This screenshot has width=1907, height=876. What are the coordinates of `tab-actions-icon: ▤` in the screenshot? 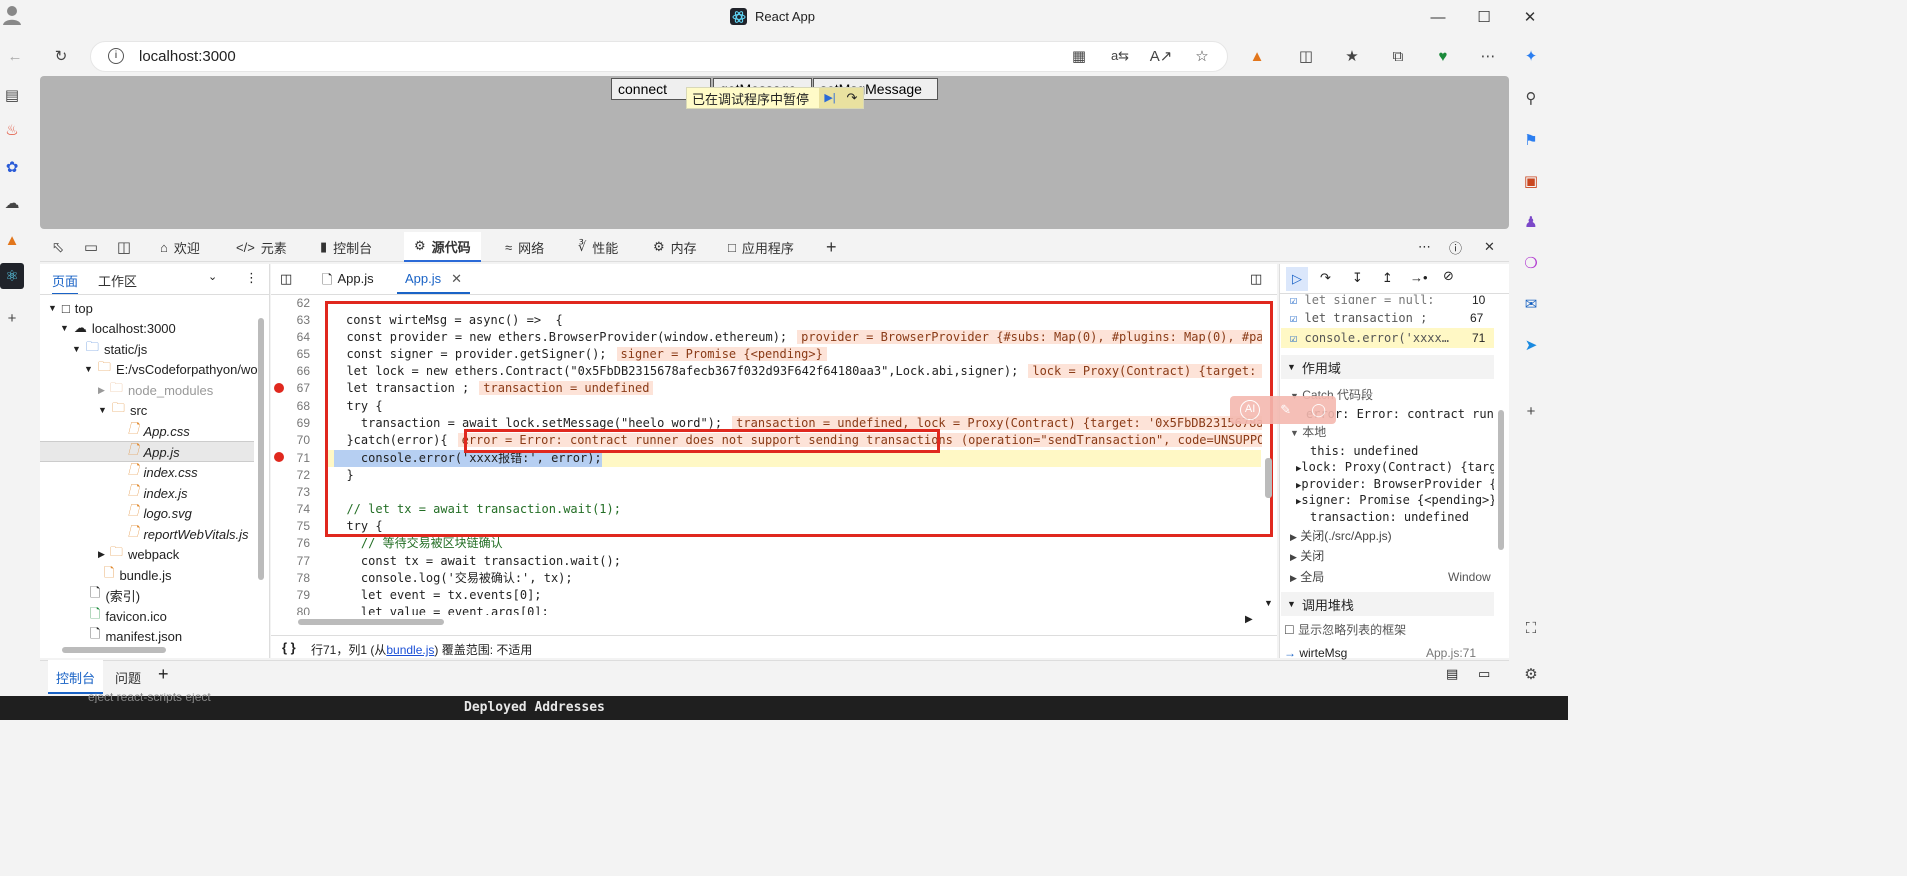 It's located at (12, 95).